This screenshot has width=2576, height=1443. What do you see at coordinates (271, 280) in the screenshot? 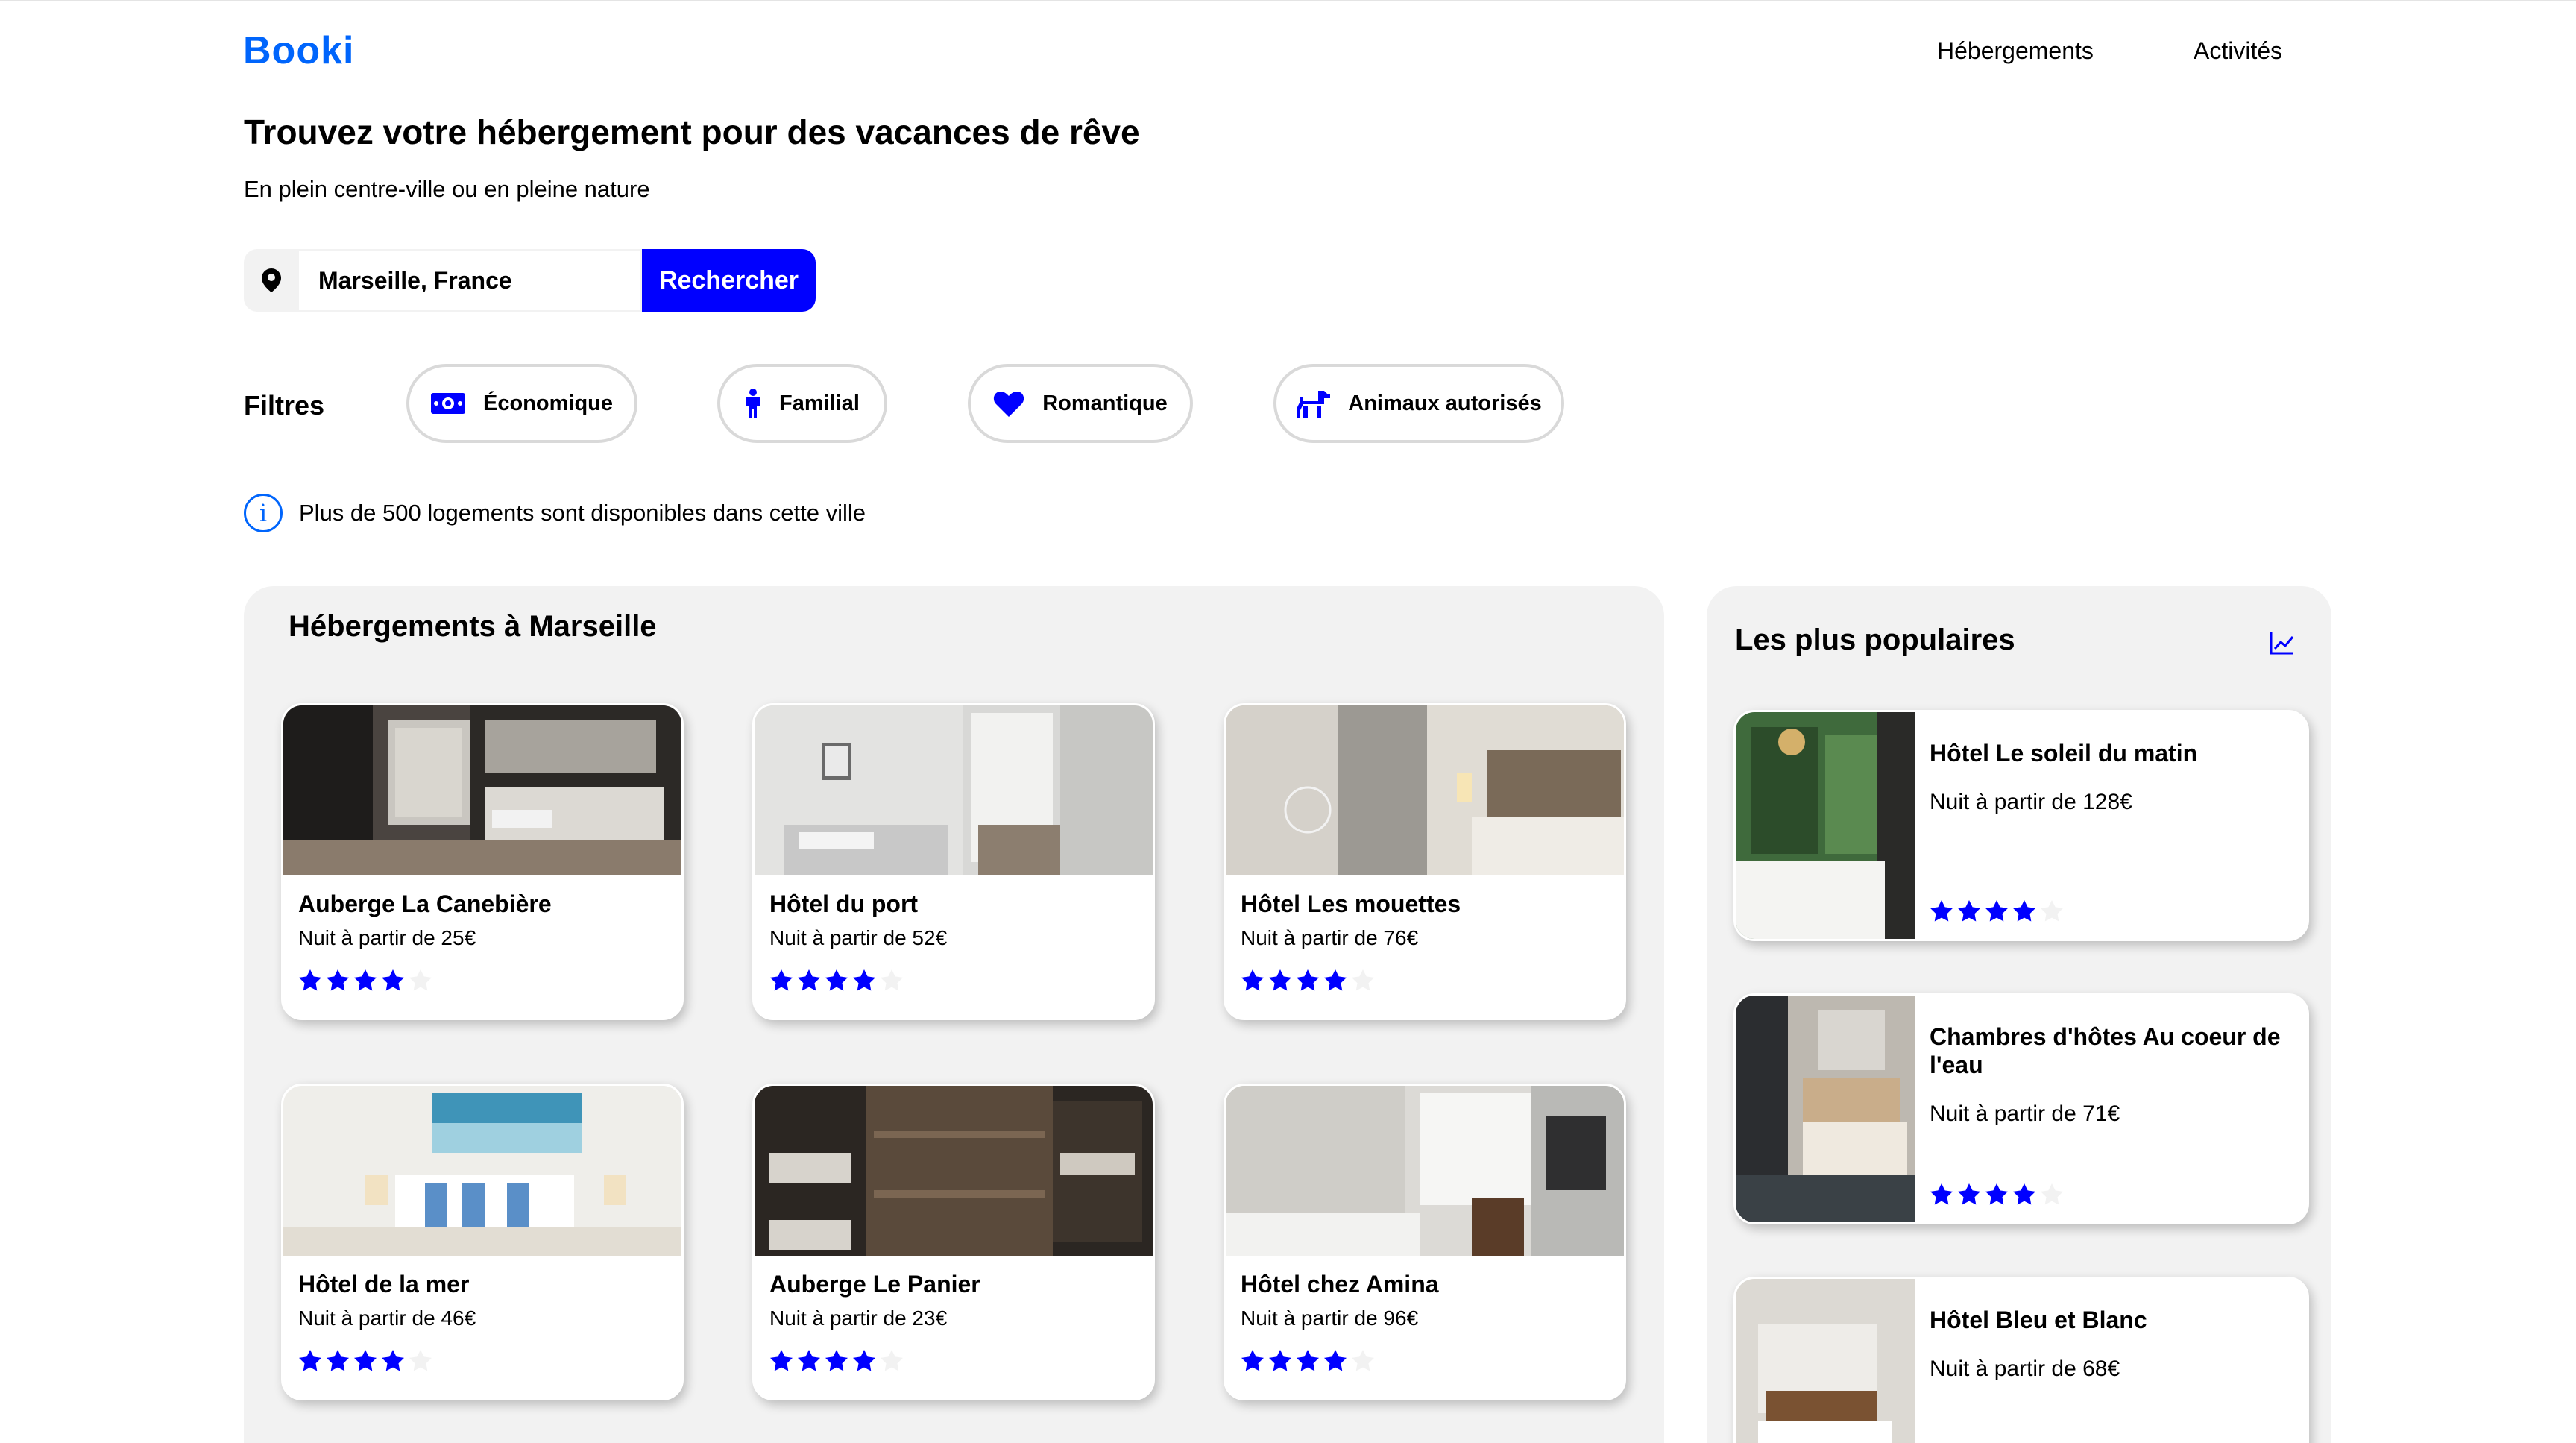
I see `location-pin-icon` at bounding box center [271, 280].